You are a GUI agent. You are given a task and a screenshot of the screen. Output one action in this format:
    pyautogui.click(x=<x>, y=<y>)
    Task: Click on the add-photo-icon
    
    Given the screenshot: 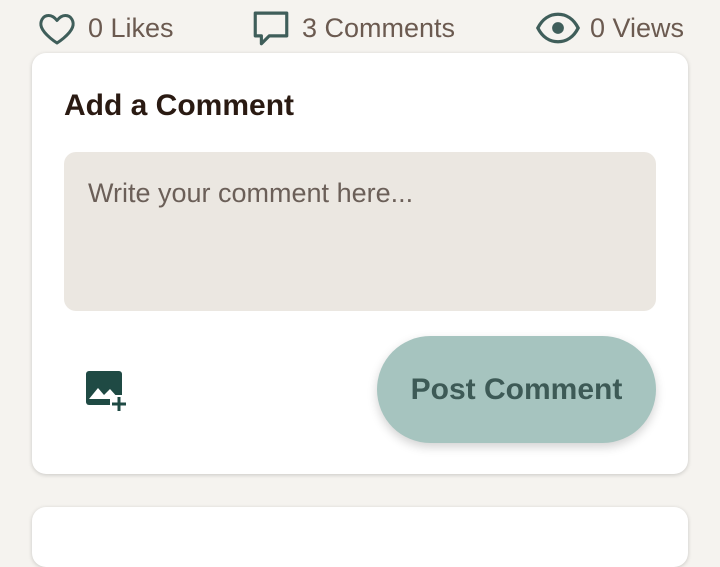 What is the action you would take?
    pyautogui.click(x=107, y=395)
    